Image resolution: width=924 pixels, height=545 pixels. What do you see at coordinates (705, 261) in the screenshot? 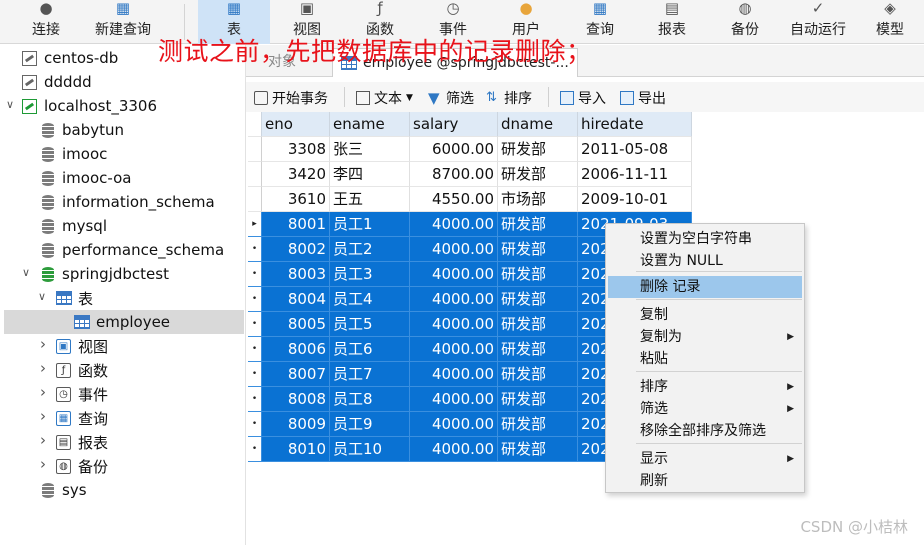
I see `menu-item-1: 设置为 NULL` at bounding box center [705, 261].